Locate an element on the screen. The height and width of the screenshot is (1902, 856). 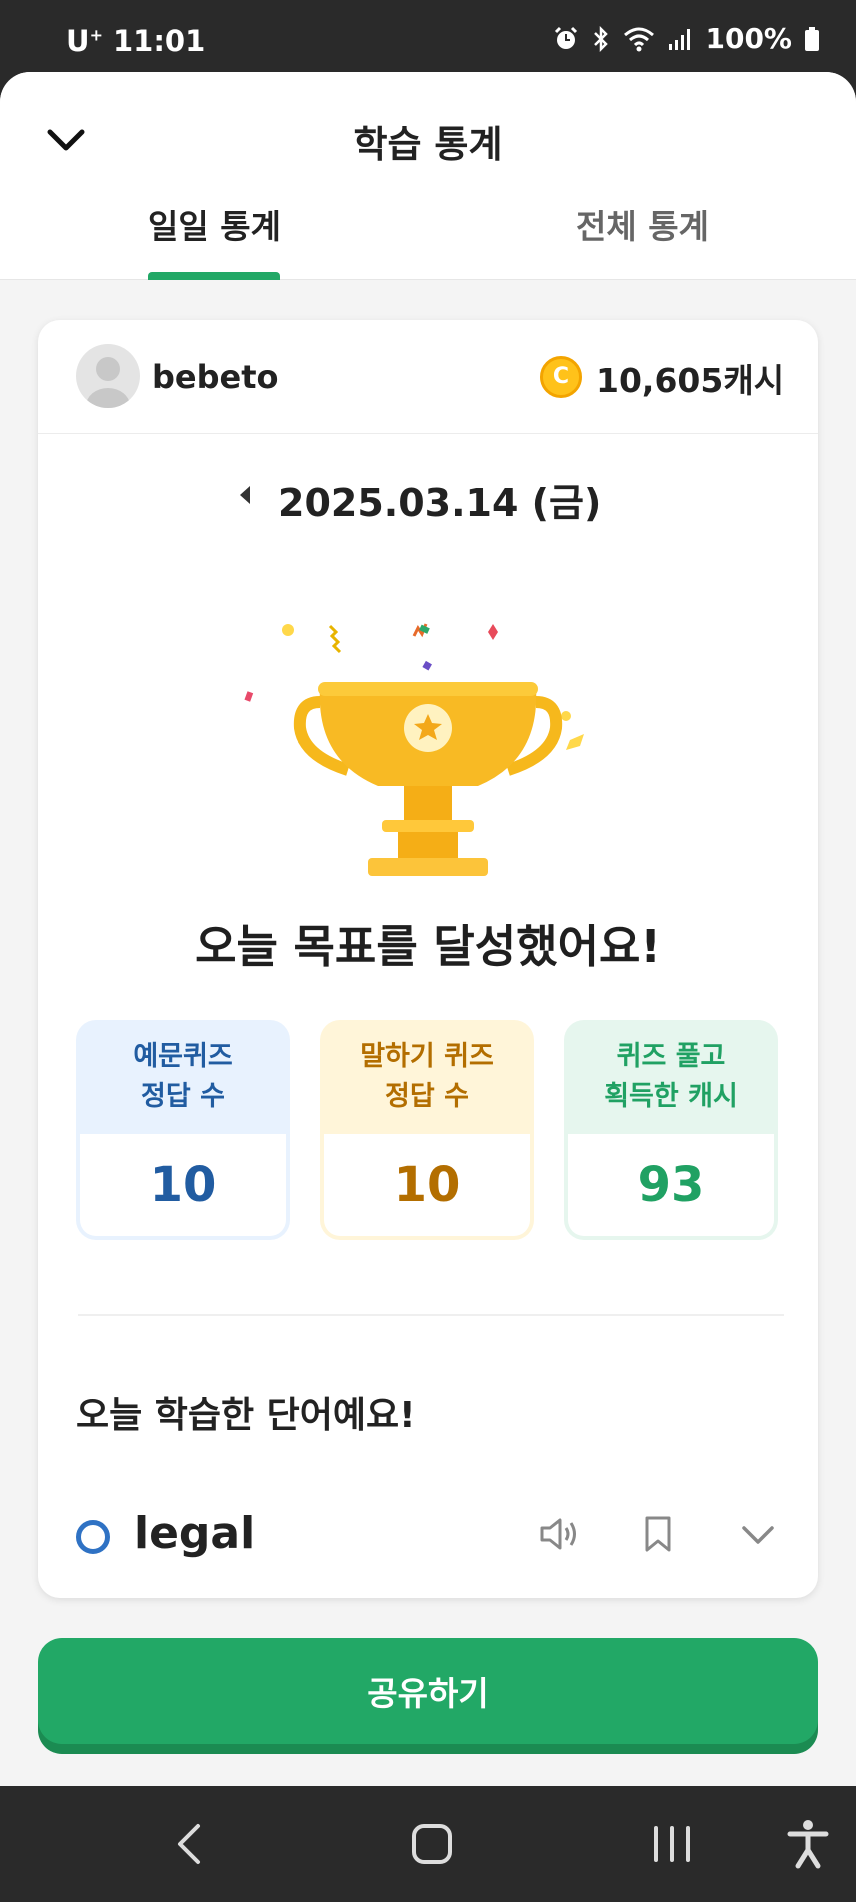
navigation-bar is located at coordinates (428, 1844).